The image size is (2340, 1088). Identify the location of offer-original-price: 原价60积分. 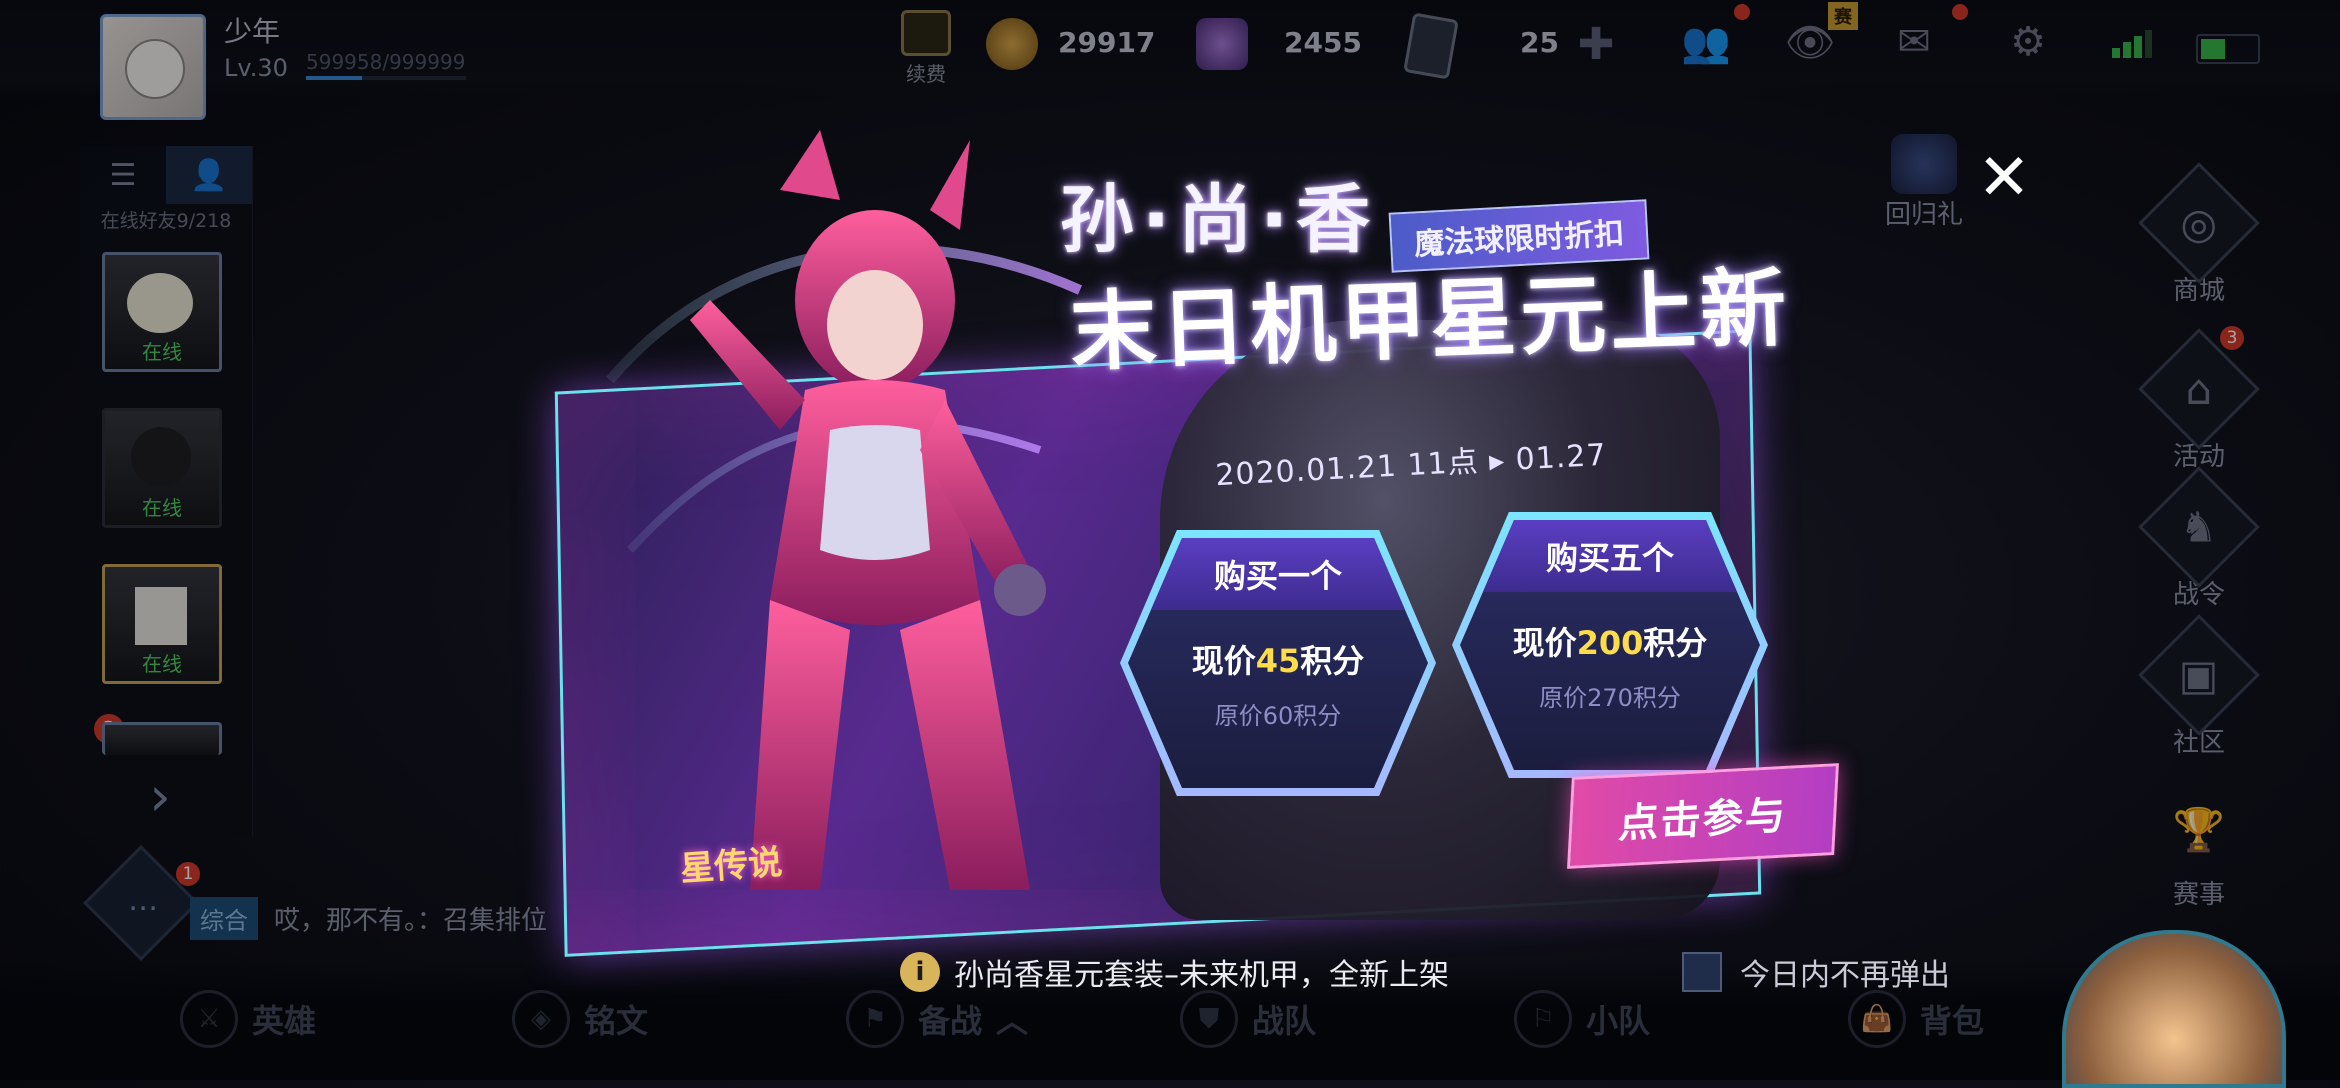
(1278, 716).